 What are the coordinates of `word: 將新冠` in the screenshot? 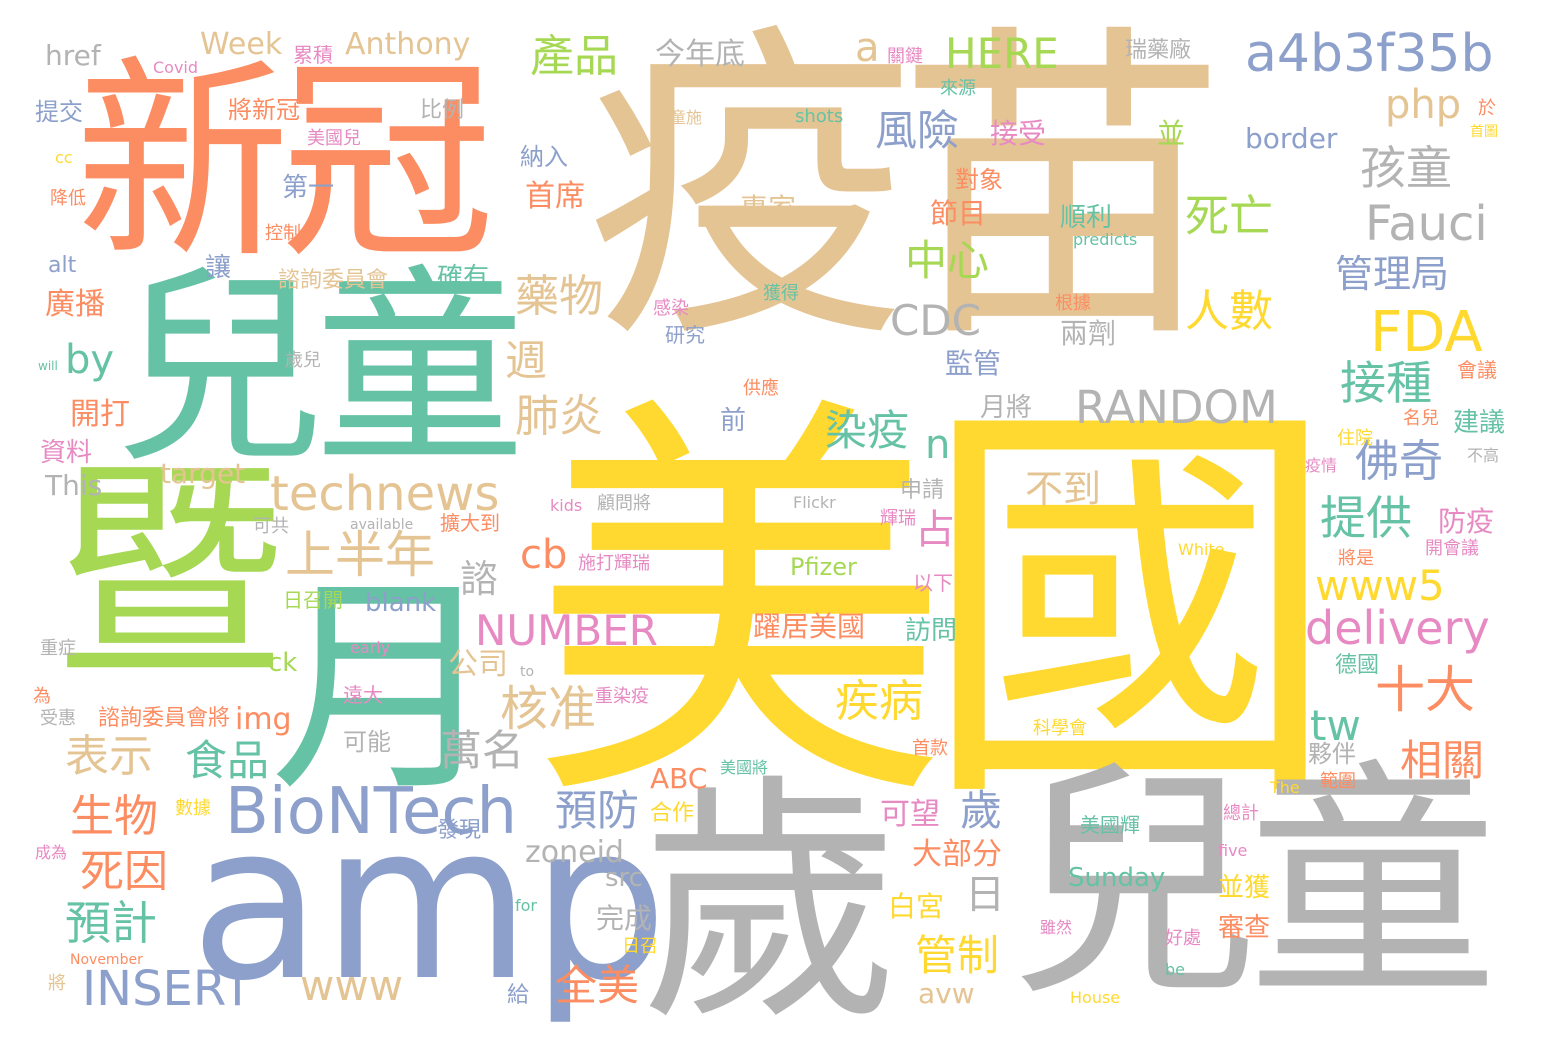 It's located at (264, 110).